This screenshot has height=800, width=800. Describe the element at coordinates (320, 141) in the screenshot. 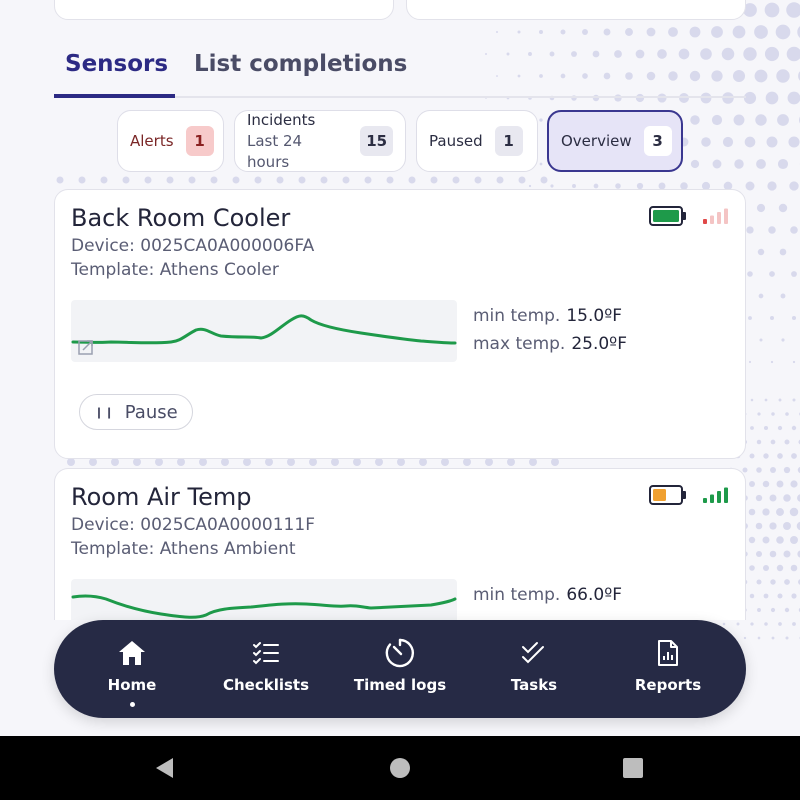

I see `filter-incidents: Incidents Last 24 hours 15` at that location.